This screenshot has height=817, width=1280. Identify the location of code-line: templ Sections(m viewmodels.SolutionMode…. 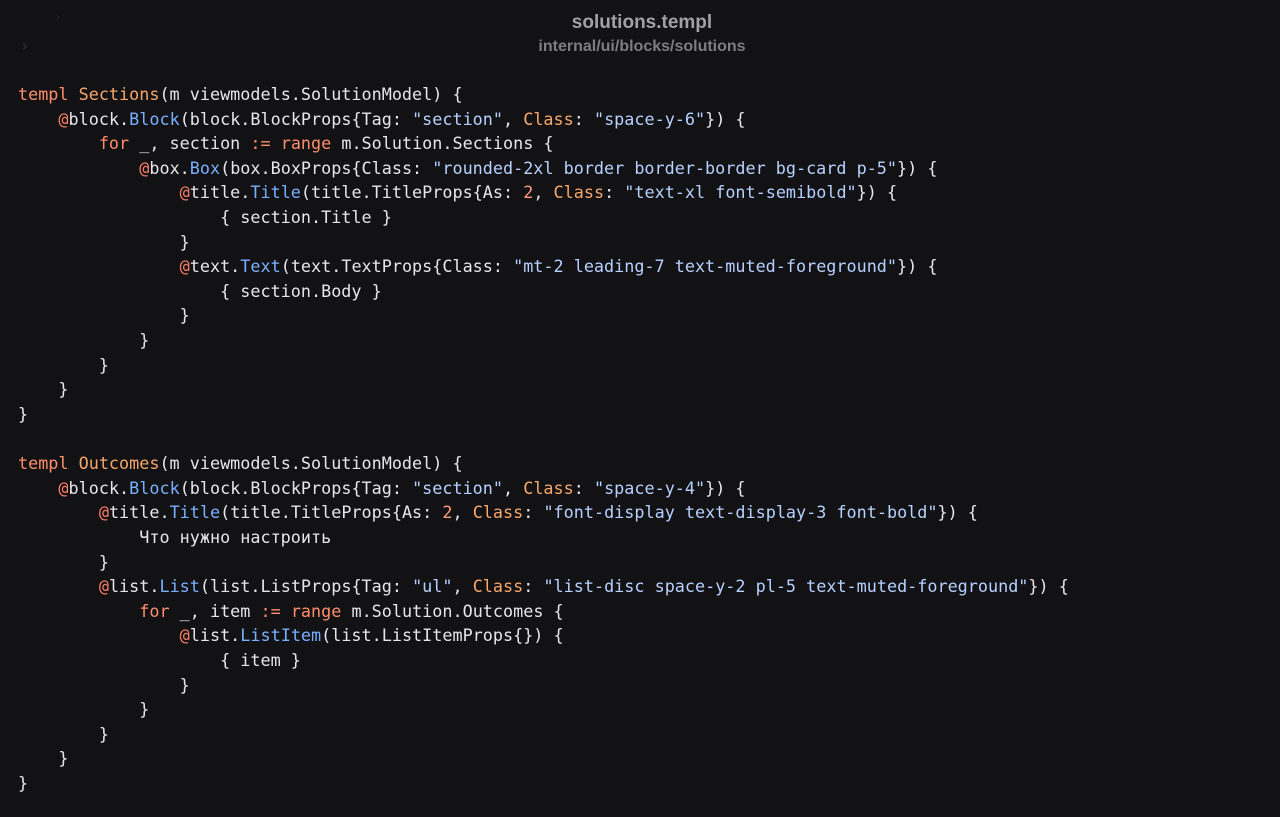
(643, 94).